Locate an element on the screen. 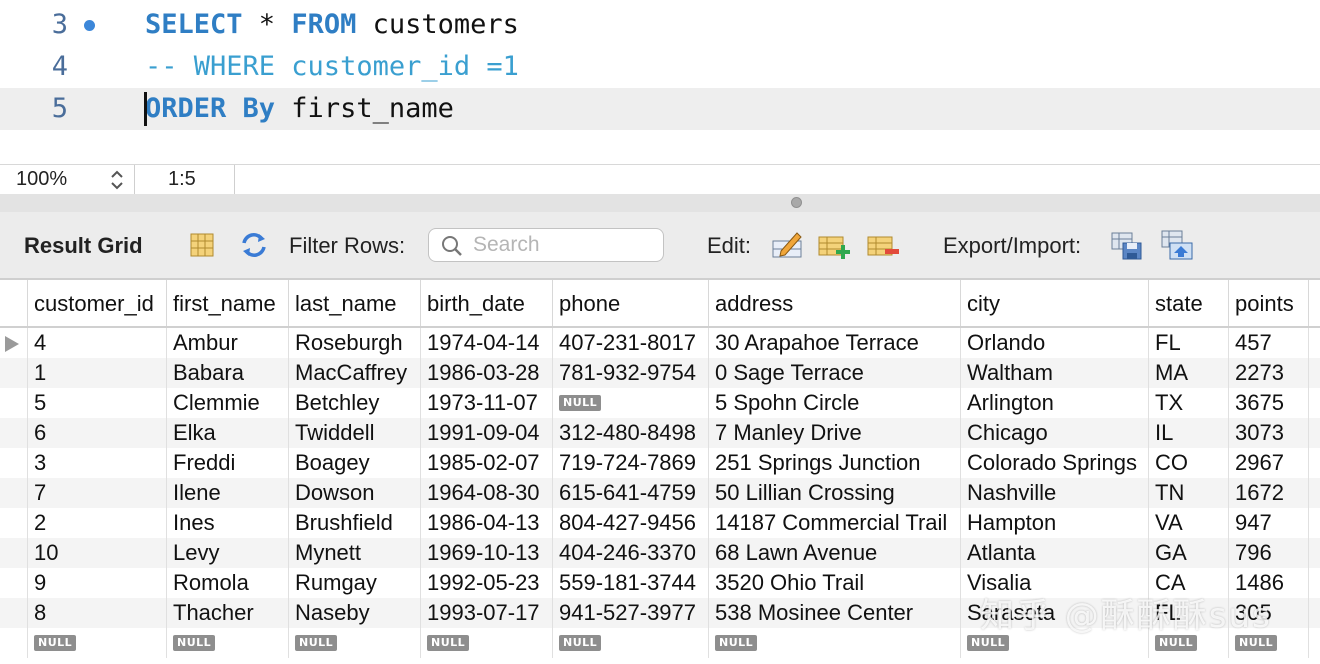 This screenshot has width=1320, height=664. table-cell: Boagey is located at coordinates (355, 463).